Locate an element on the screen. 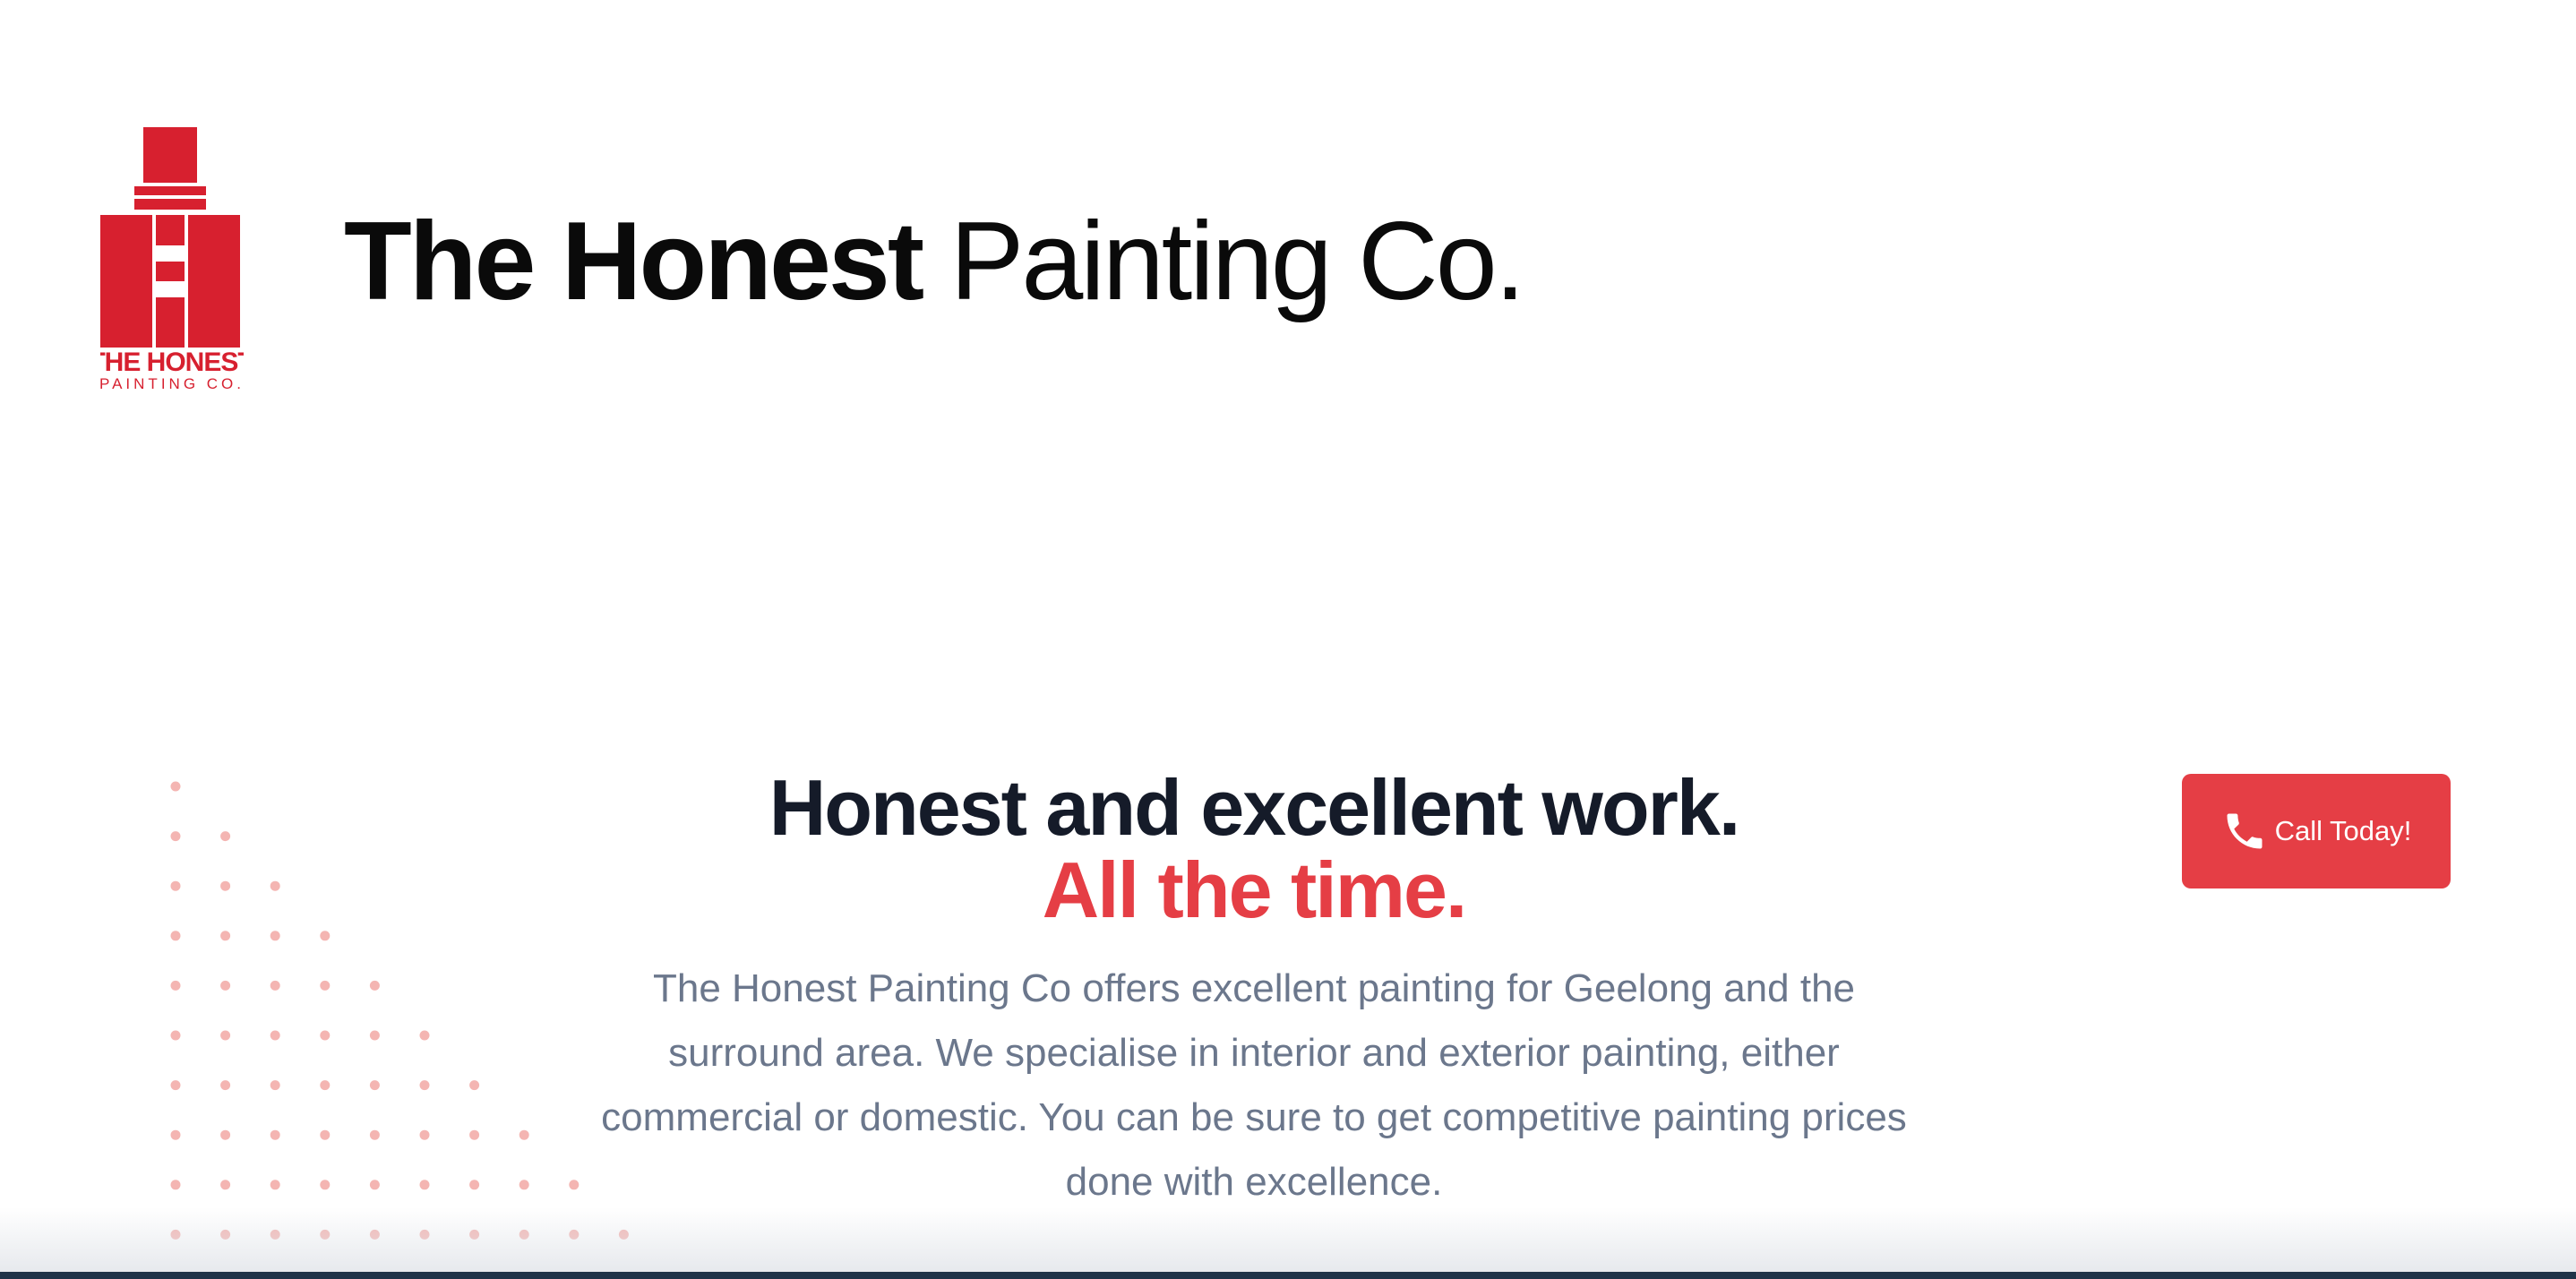 This screenshot has width=2576, height=1279. call-today-label: Call Today! is located at coordinates (2343, 831).